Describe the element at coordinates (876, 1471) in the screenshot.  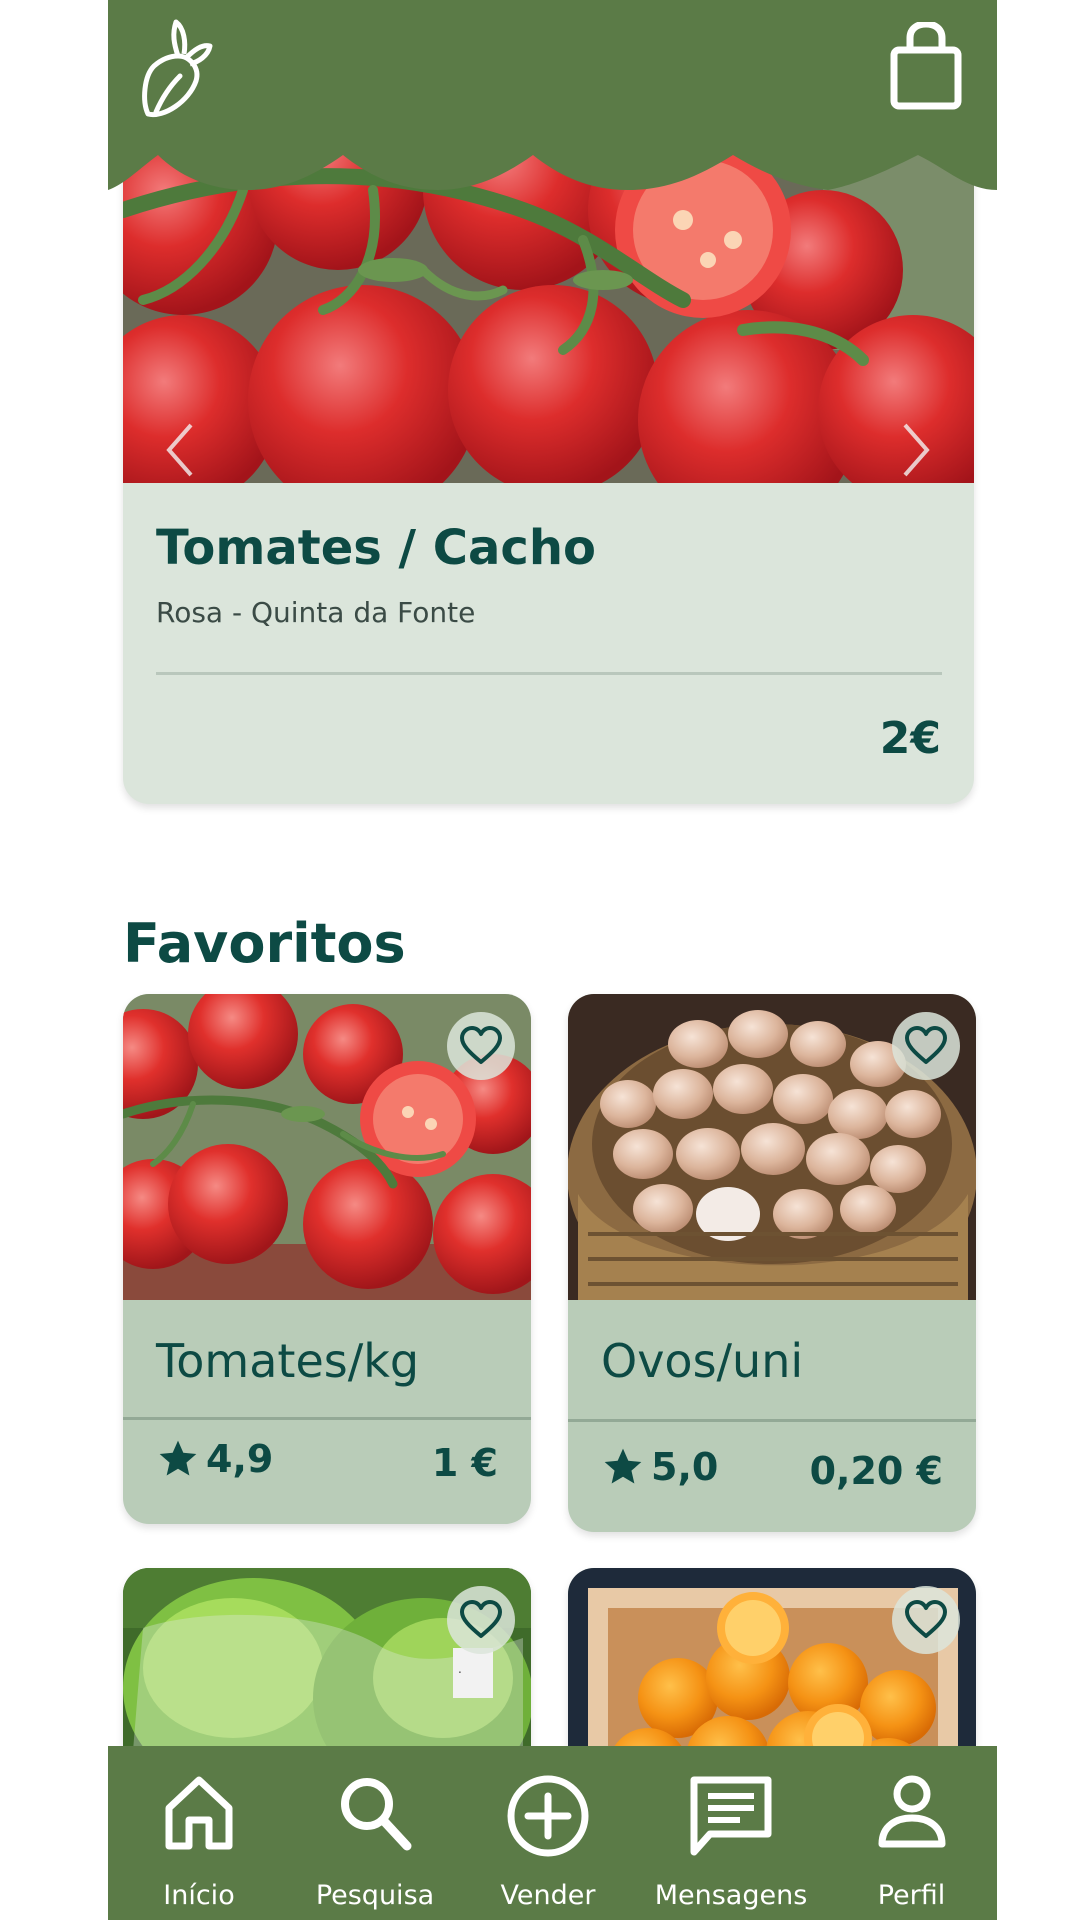
I see `product-price: 0,20 €` at that location.